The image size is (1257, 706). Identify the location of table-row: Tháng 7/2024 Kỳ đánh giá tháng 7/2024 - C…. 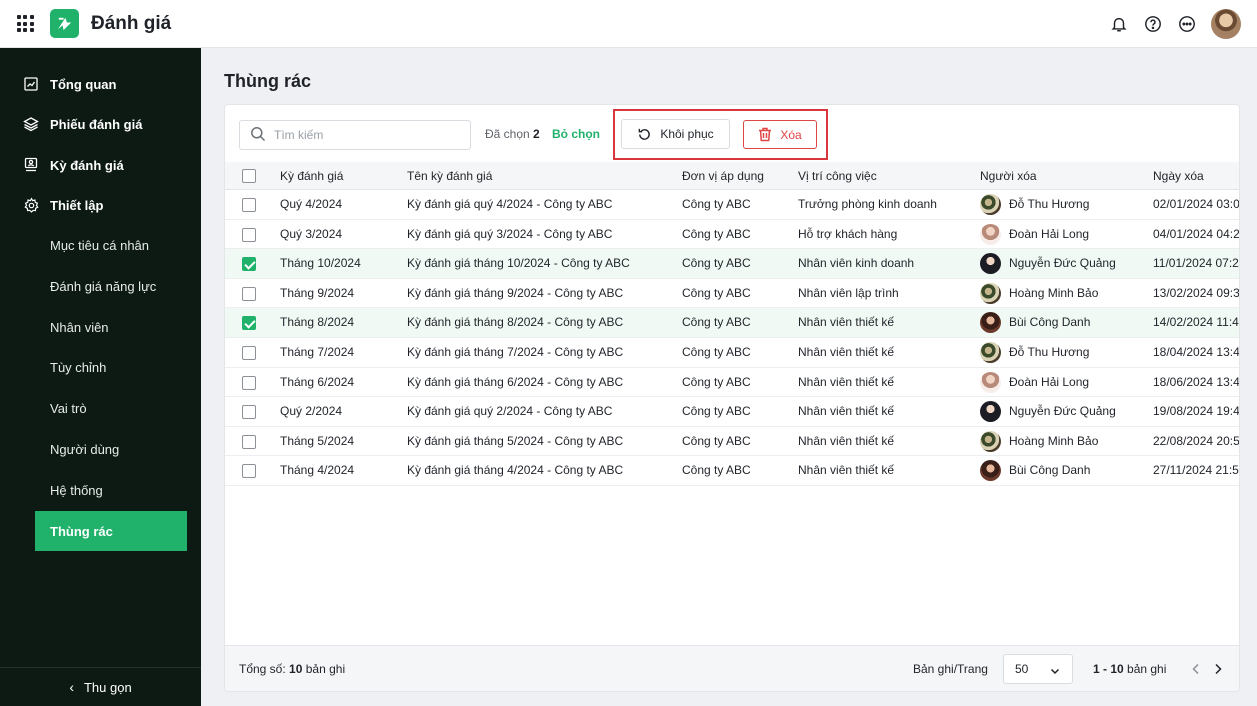
(732, 353).